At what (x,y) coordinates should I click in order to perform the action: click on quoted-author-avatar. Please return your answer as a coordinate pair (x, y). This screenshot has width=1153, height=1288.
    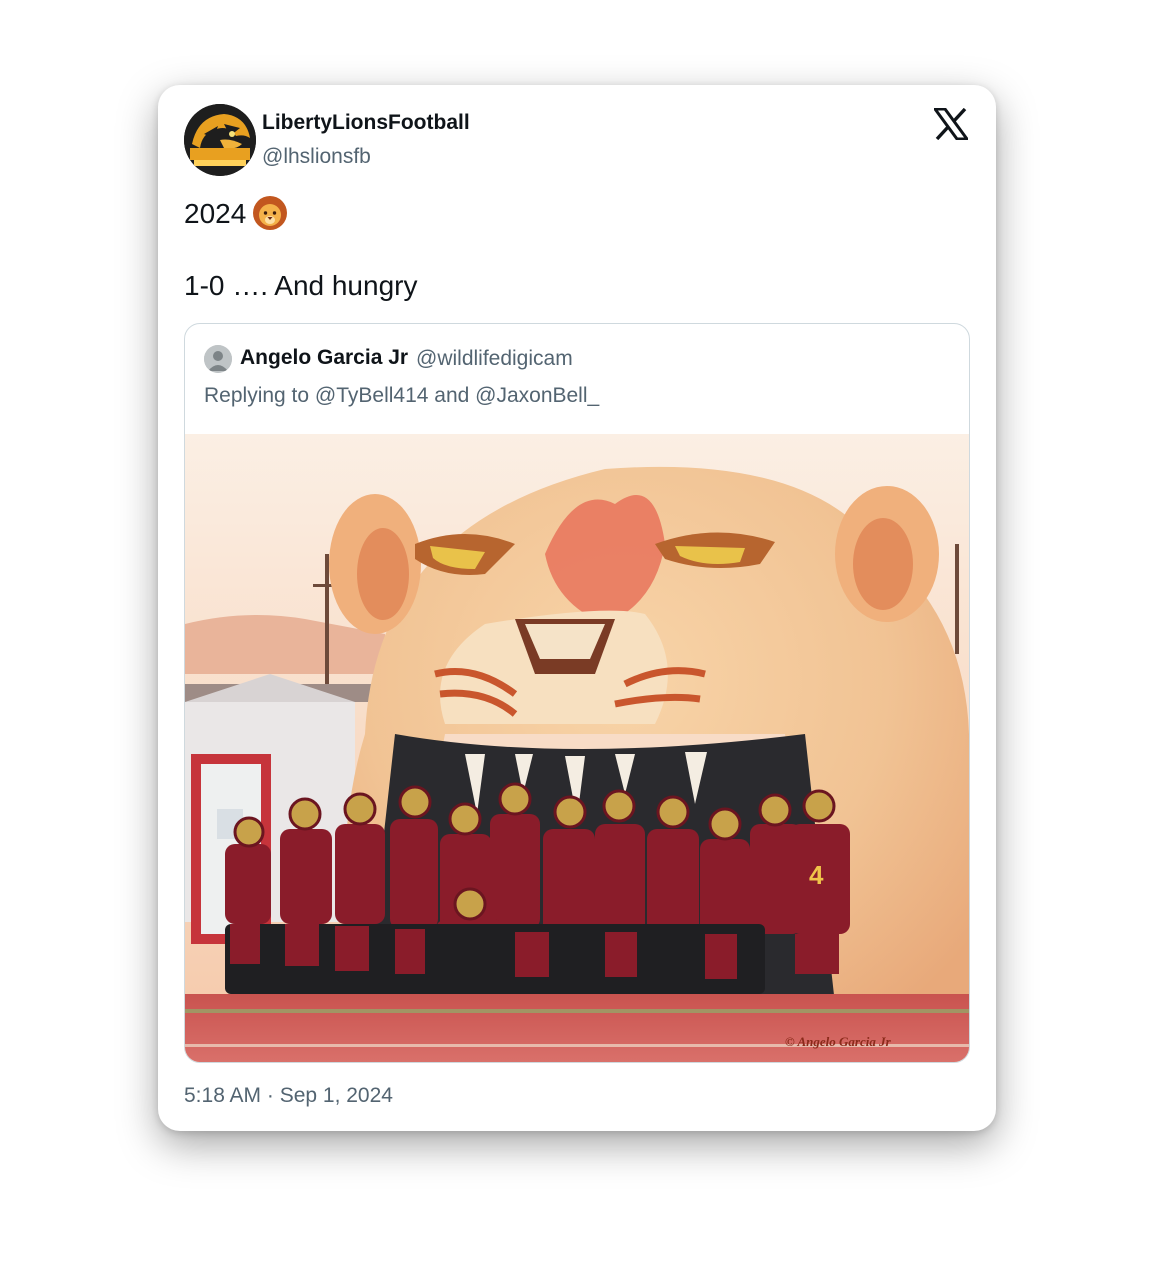
    Looking at the image, I should click on (218, 359).